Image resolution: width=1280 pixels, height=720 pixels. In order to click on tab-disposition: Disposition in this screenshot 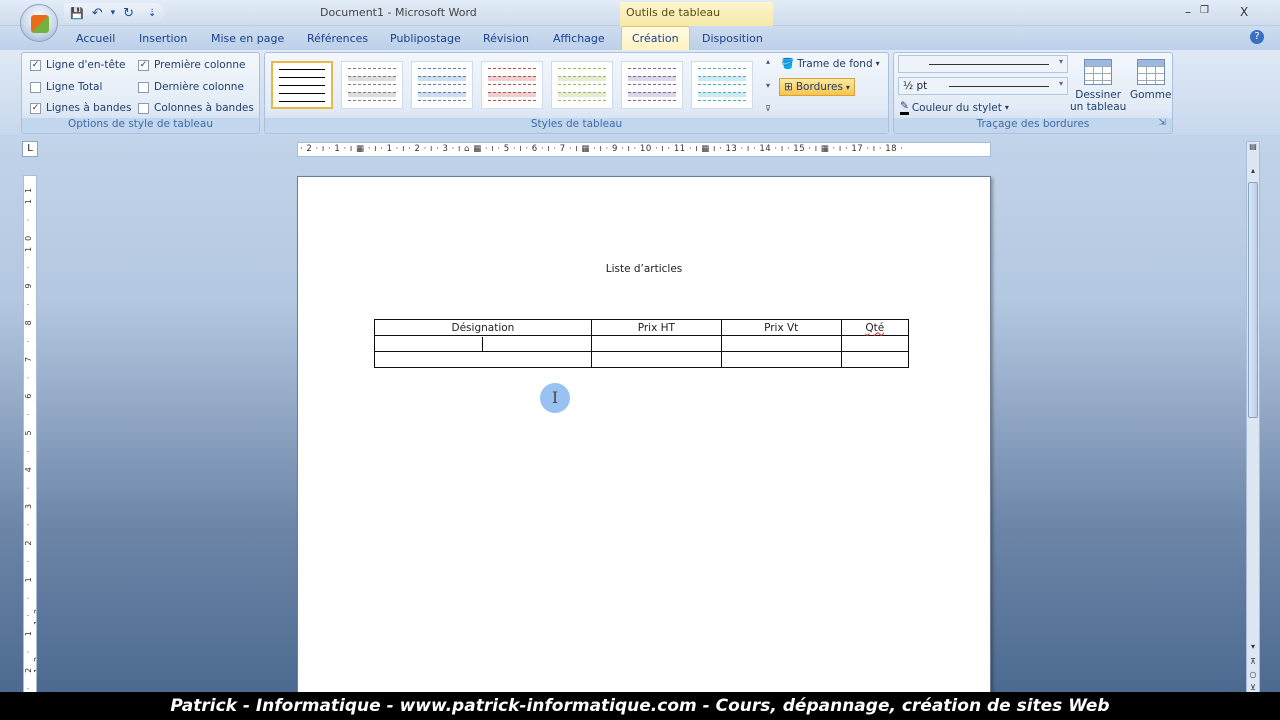, I will do `click(732, 38)`.